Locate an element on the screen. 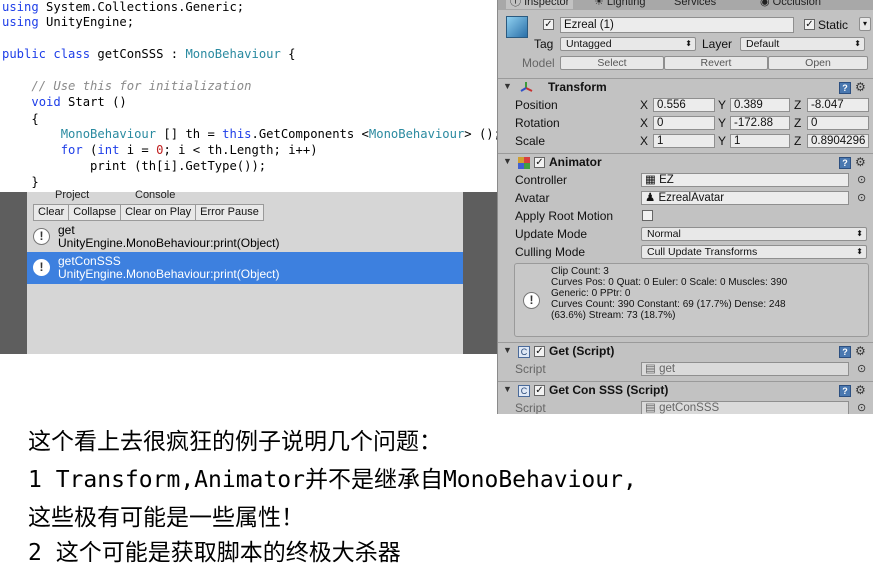  getconsss-script-header: ▼ C ✓ Get Con SSS (Script) ? ⚙ is located at coordinates (685, 390).